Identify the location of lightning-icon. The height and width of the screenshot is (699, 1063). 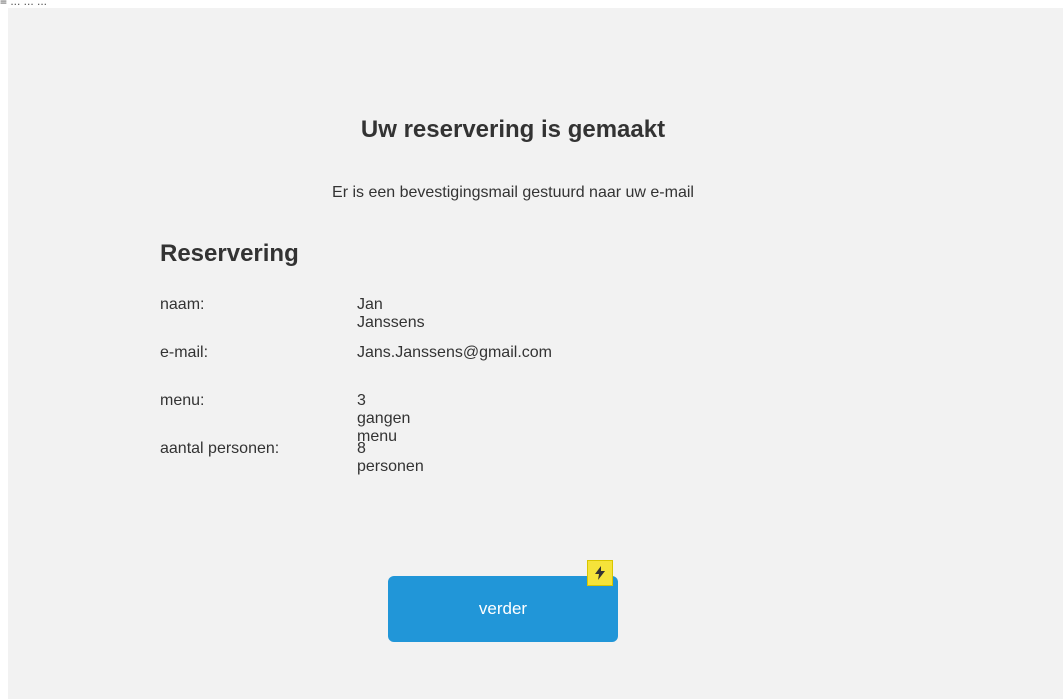
(600, 573).